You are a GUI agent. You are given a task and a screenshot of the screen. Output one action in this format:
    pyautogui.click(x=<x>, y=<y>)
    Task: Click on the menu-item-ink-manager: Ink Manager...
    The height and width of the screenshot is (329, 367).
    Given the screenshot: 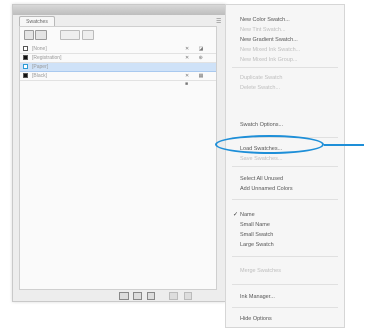 What is the action you would take?
    pyautogui.click(x=290, y=297)
    